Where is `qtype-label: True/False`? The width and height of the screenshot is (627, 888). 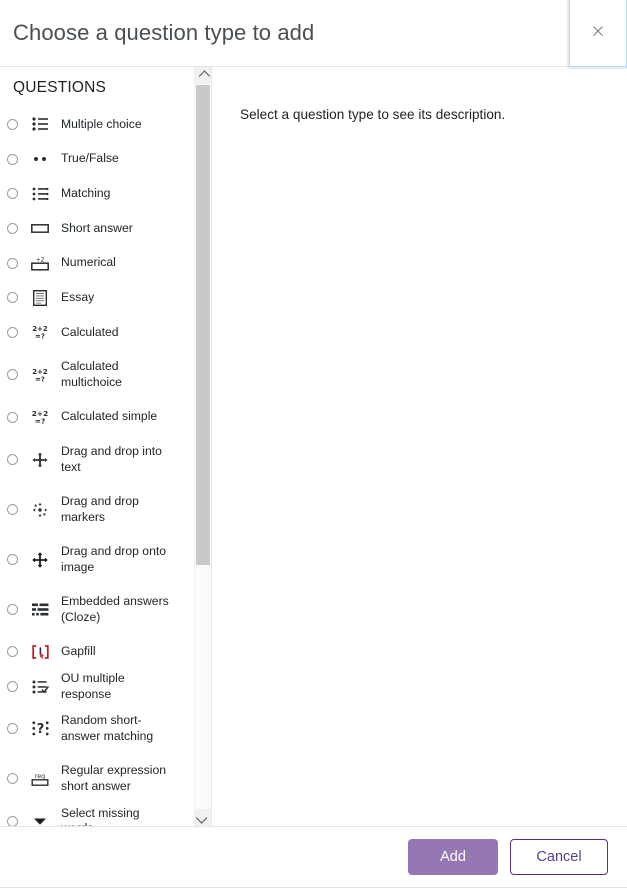
qtype-label: True/False is located at coordinates (90, 158).